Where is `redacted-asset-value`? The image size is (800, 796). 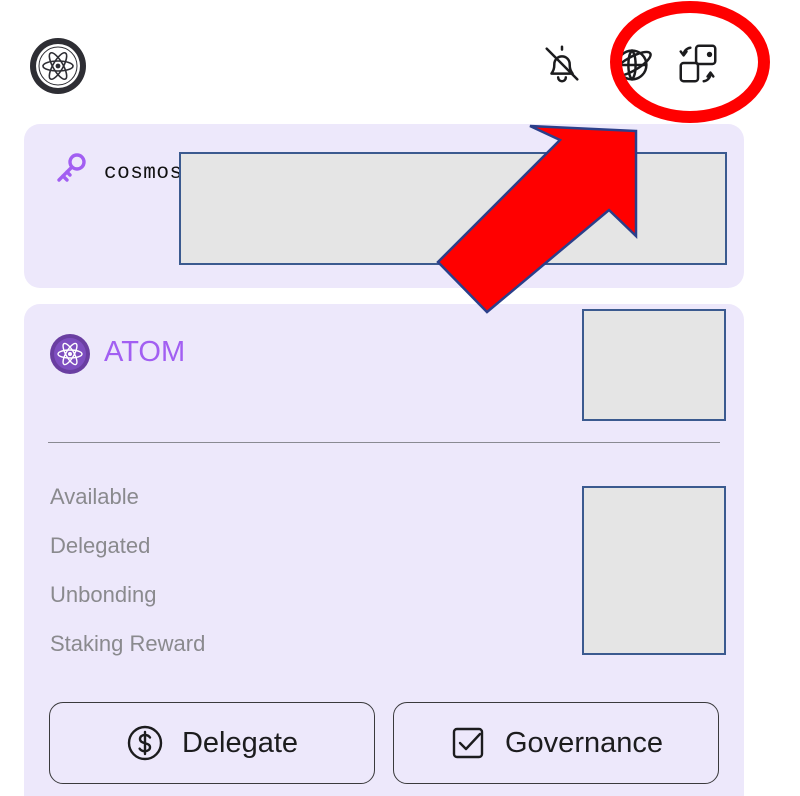 redacted-asset-value is located at coordinates (654, 365).